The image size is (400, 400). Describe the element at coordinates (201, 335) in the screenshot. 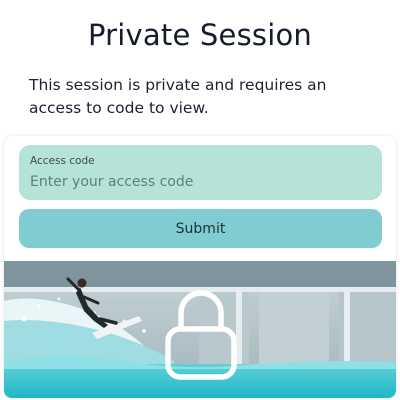

I see `lock-icon` at that location.